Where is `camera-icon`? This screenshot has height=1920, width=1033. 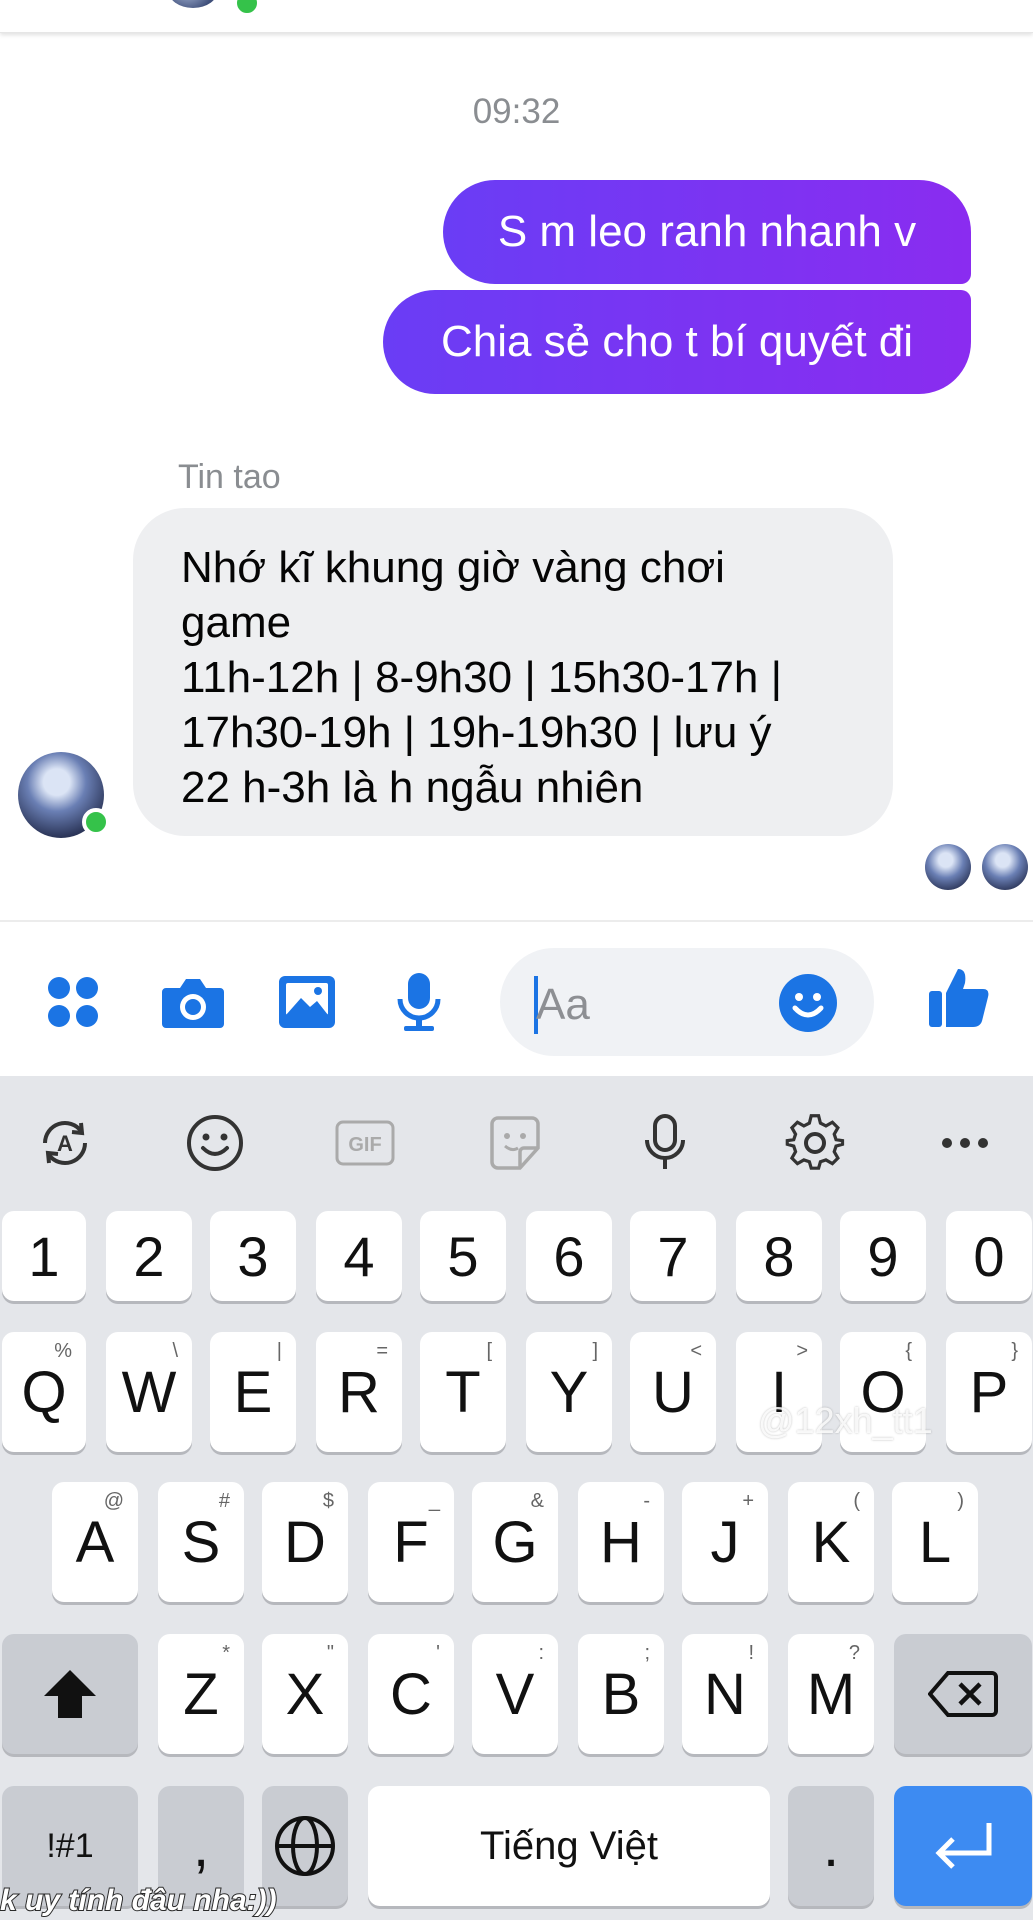
camera-icon is located at coordinates (193, 1002).